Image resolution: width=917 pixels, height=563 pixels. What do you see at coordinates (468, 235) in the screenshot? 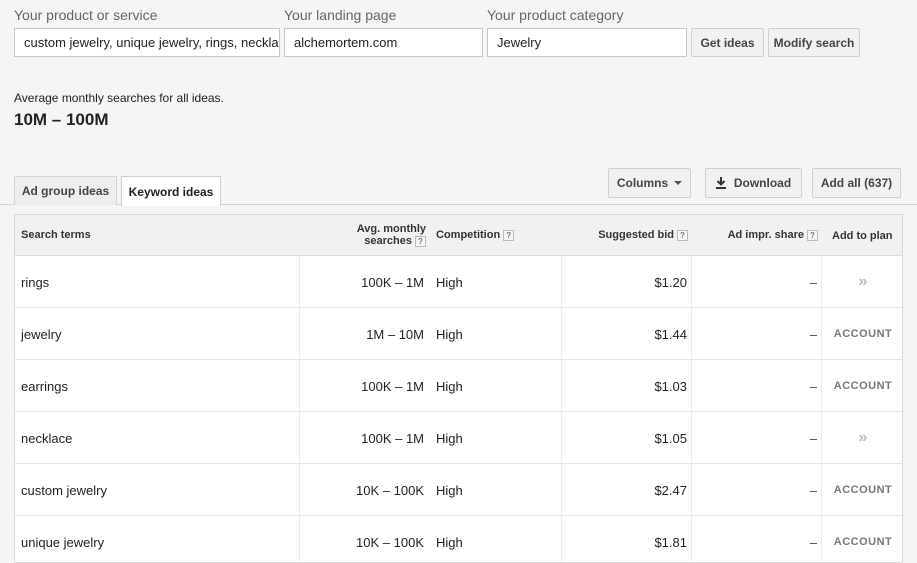
I see `header-competition-label: Competition` at bounding box center [468, 235].